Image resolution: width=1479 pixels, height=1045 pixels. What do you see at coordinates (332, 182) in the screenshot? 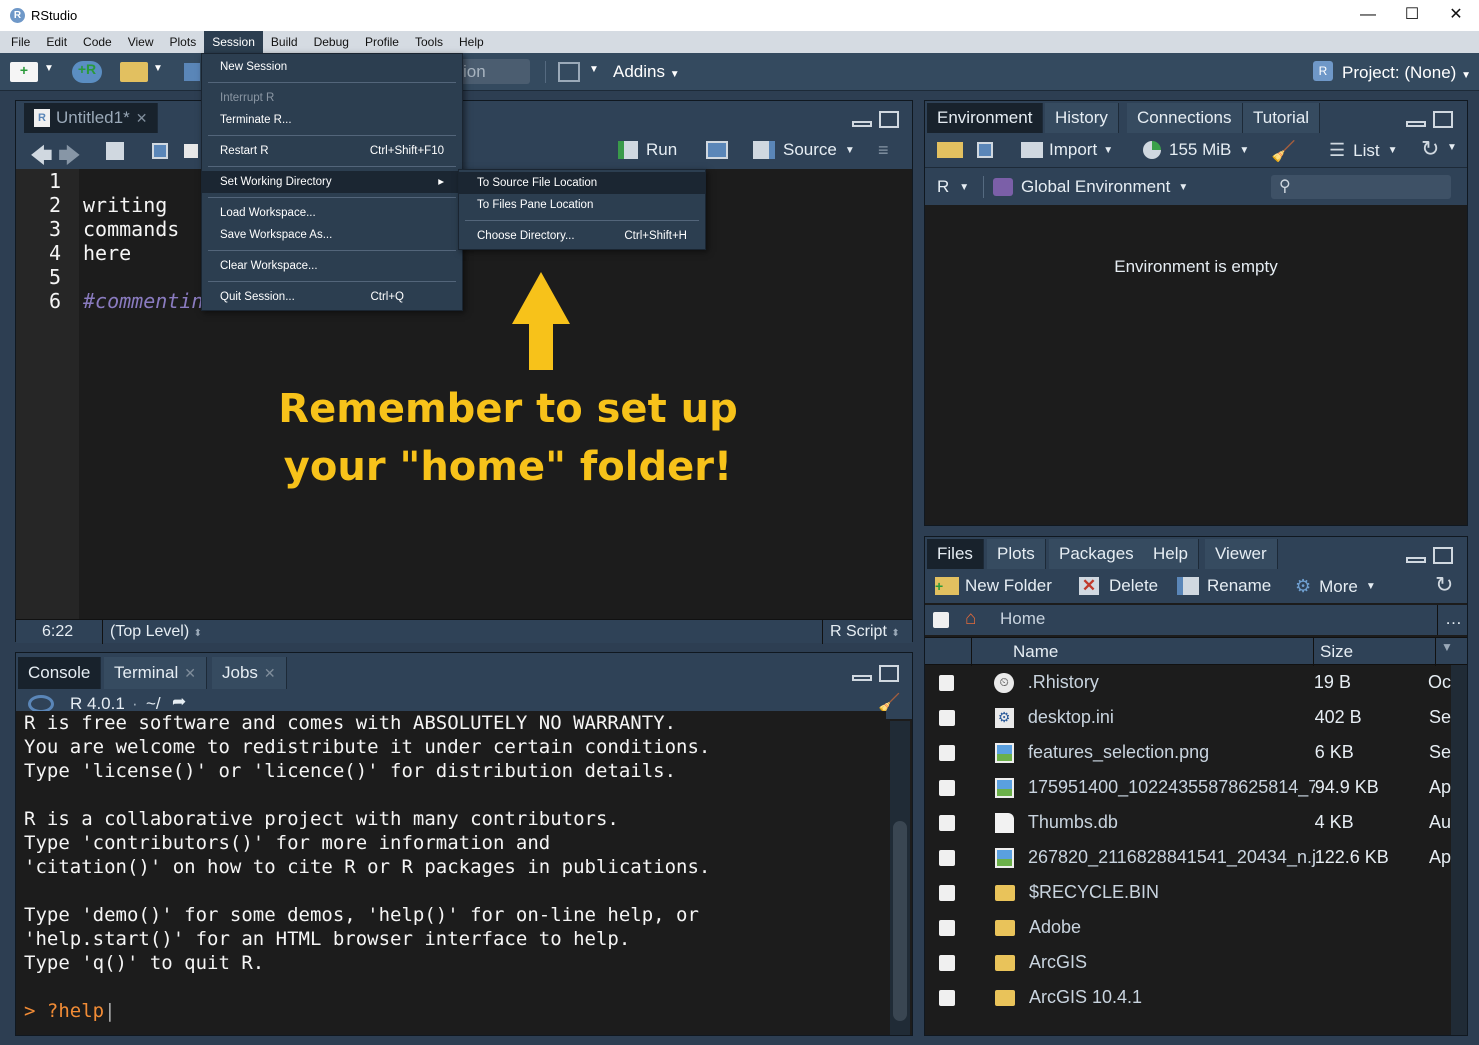
I see `menu-item-set-working-directory: Set Working Directory ▸` at bounding box center [332, 182].